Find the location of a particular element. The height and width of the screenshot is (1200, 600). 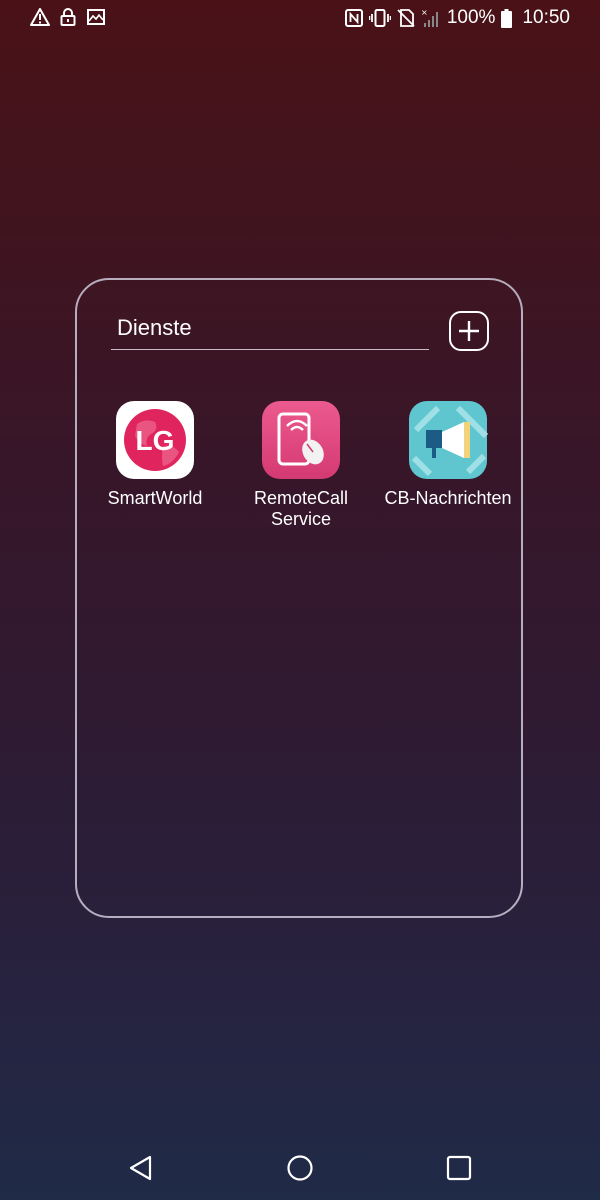

app-remotecall-service: RemoteCall Service is located at coordinates (301, 465).